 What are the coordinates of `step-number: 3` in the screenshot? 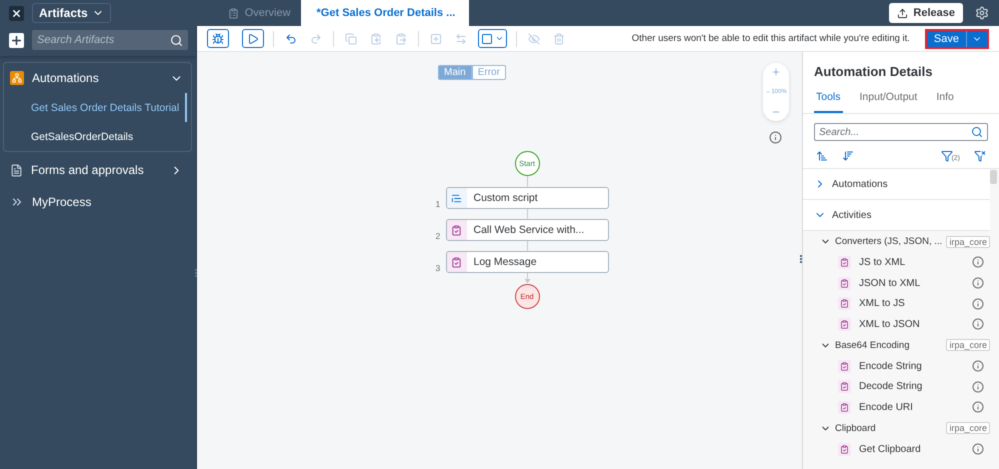 It's located at (438, 268).